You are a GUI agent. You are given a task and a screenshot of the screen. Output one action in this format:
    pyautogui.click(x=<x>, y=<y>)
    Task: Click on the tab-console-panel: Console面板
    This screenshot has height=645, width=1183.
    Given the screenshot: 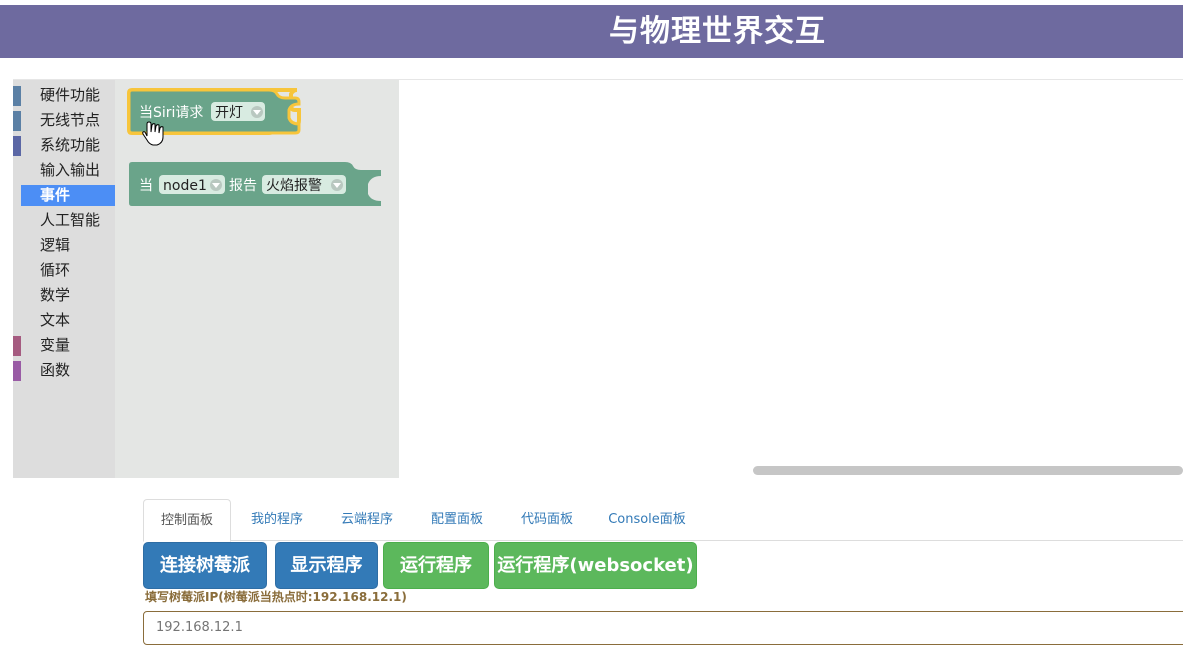 What is the action you would take?
    pyautogui.click(x=647, y=519)
    